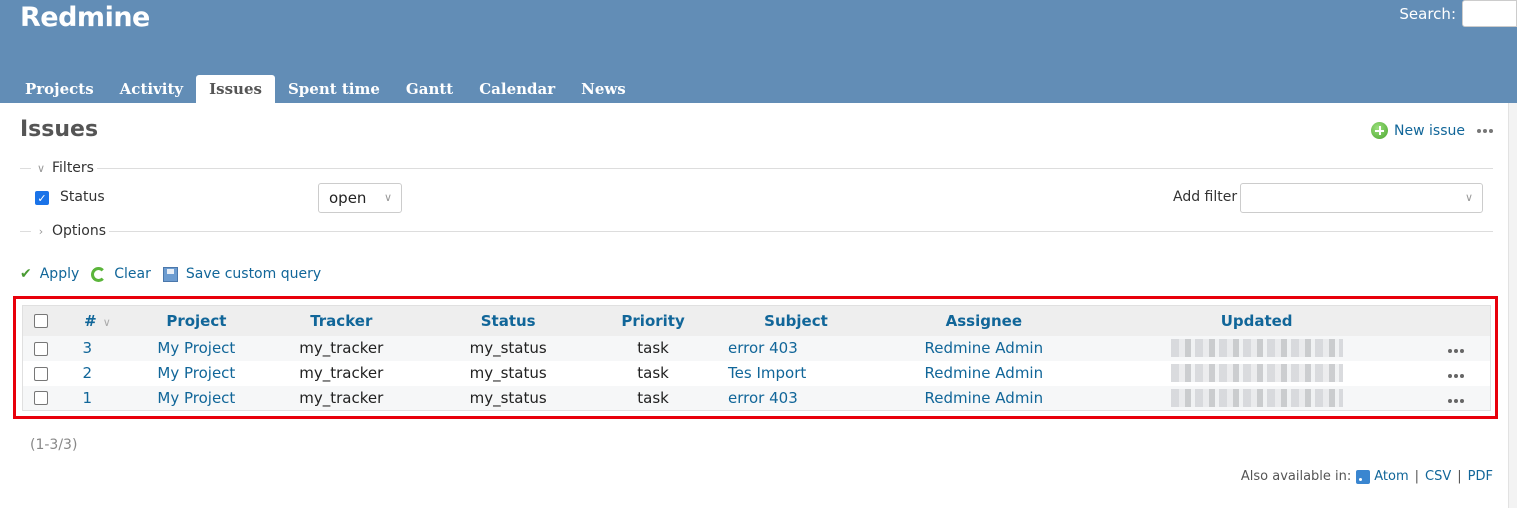 The width and height of the screenshot is (1517, 508). What do you see at coordinates (1391, 476) in the screenshot?
I see `atom-link: Atom` at bounding box center [1391, 476].